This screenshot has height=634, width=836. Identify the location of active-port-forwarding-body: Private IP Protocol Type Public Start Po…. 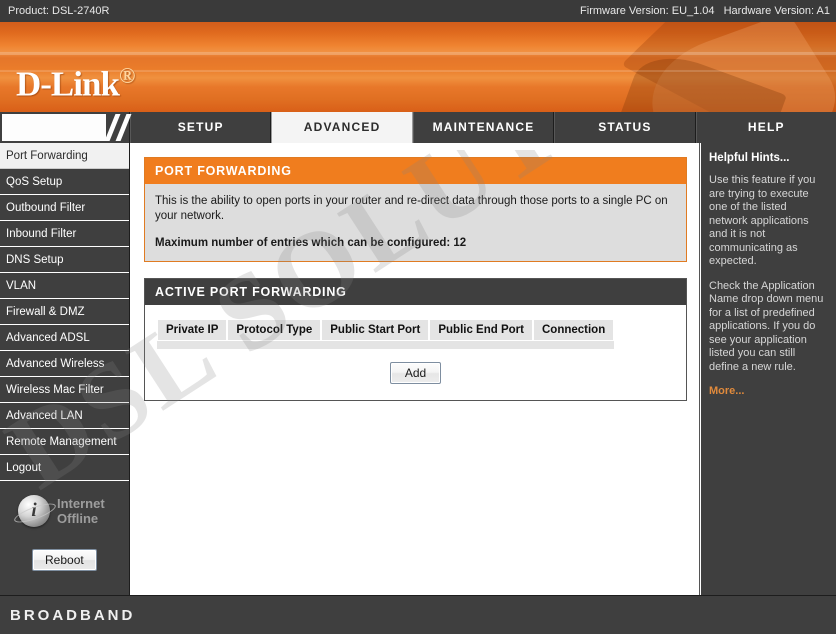
(415, 352).